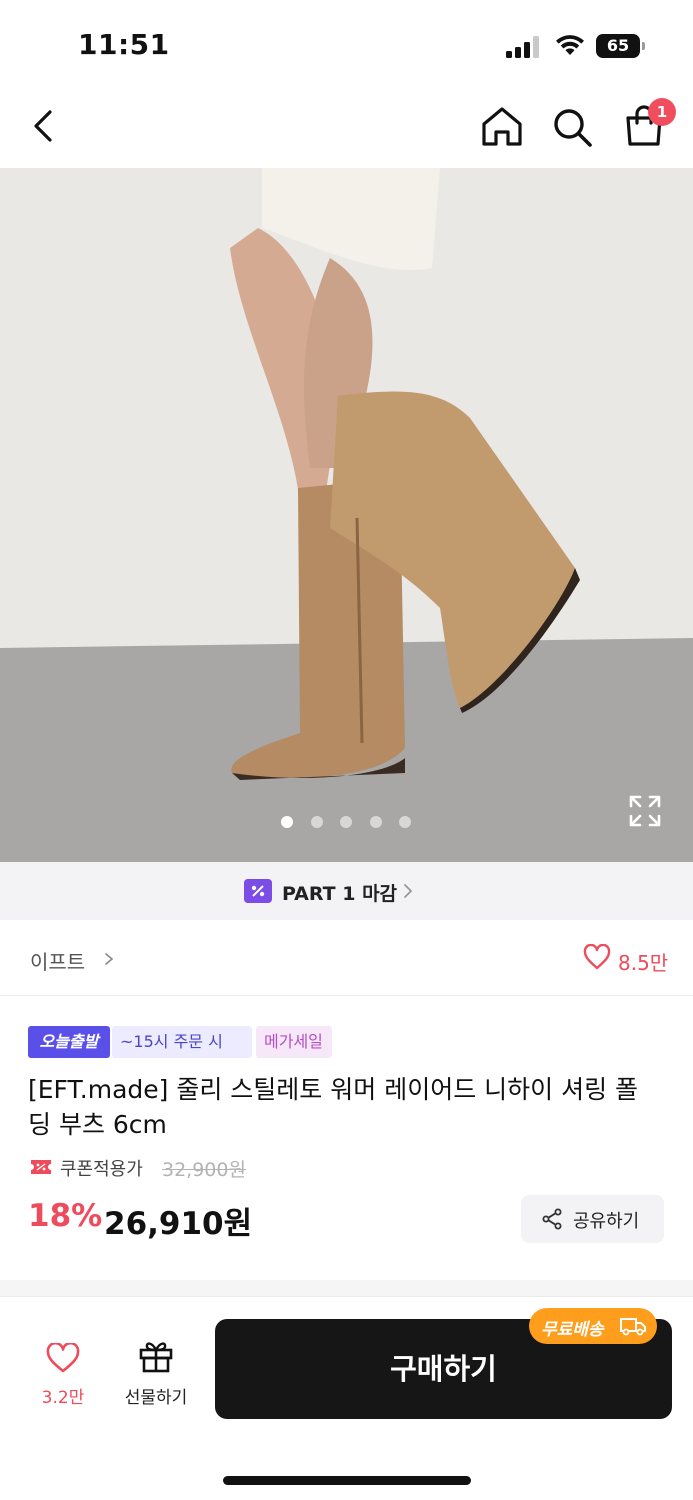 This screenshot has width=693, height=1500. I want to click on share-label: 공유하기, so click(606, 1221).